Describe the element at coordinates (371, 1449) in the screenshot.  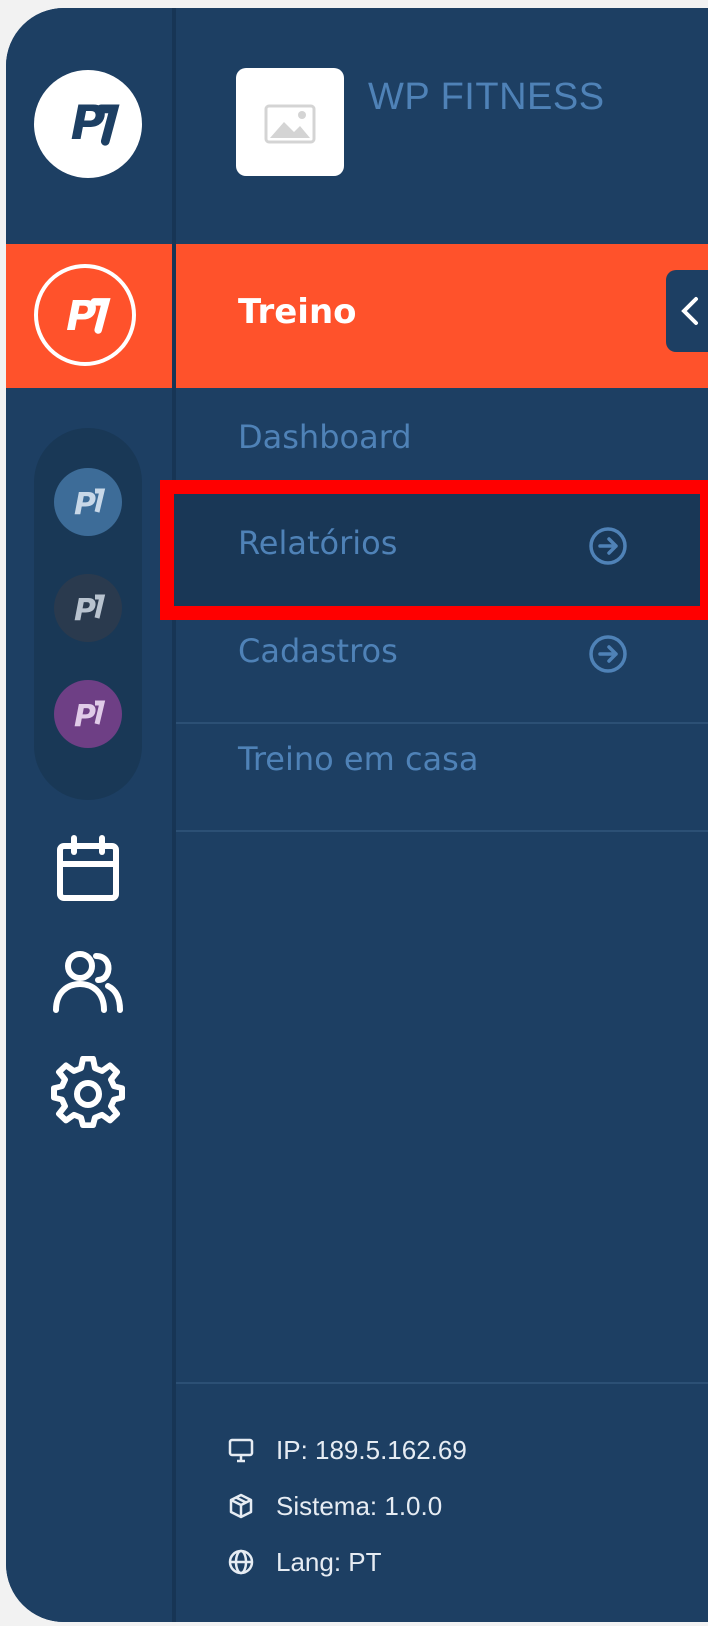
I see `ip-text: IP: 189.5.162.69` at that location.